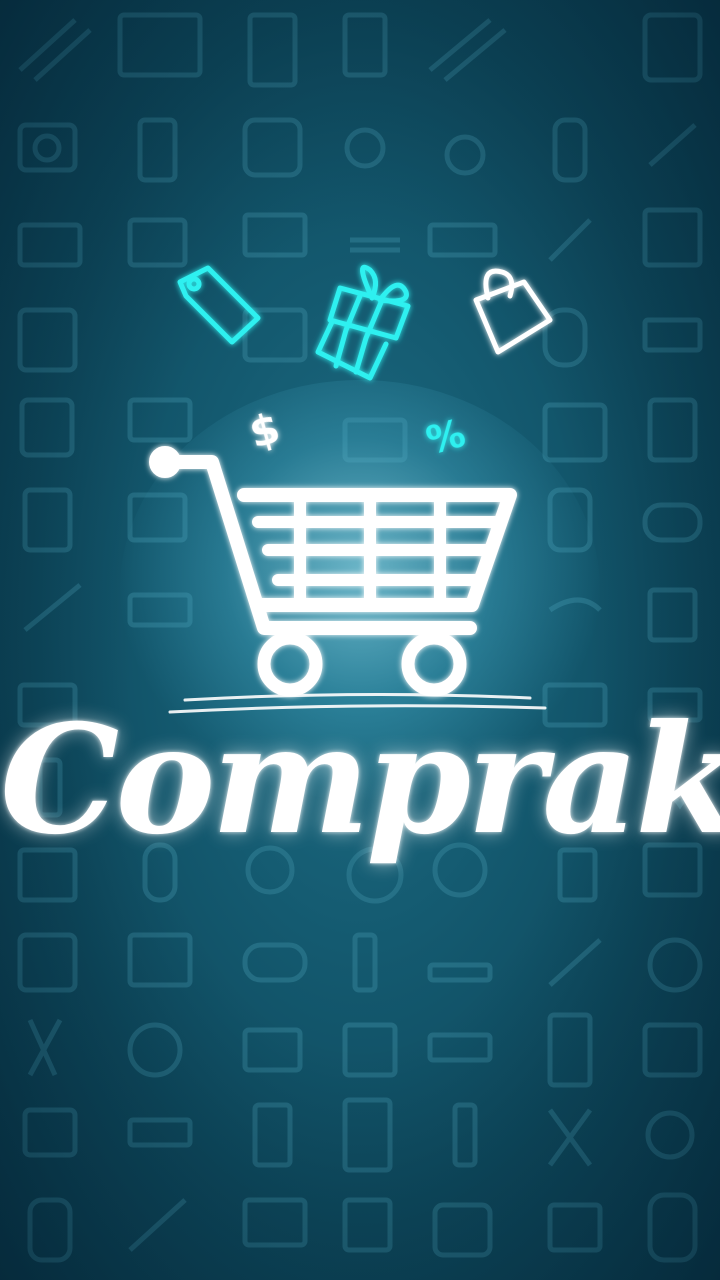 The height and width of the screenshot is (1280, 720). I want to click on dollar-symbol: $, so click(264, 430).